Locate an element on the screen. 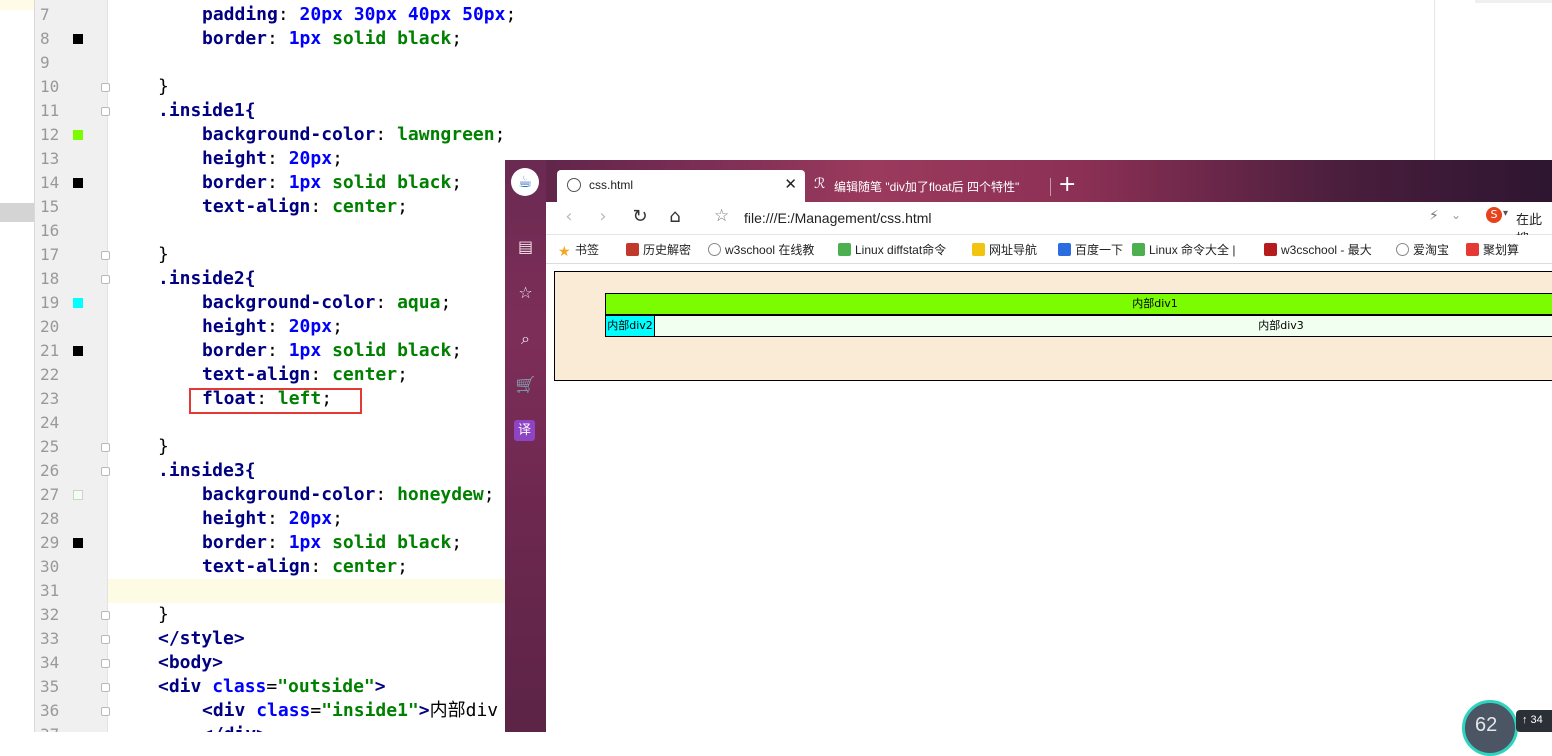 The width and height of the screenshot is (1552, 756). line-number: 20 is located at coordinates (50, 326).